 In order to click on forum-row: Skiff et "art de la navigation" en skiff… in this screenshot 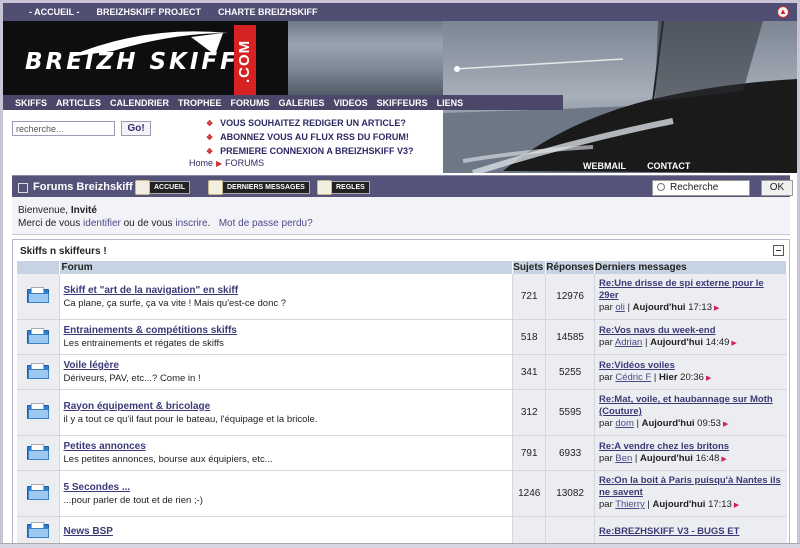, I will do `click(402, 297)`.